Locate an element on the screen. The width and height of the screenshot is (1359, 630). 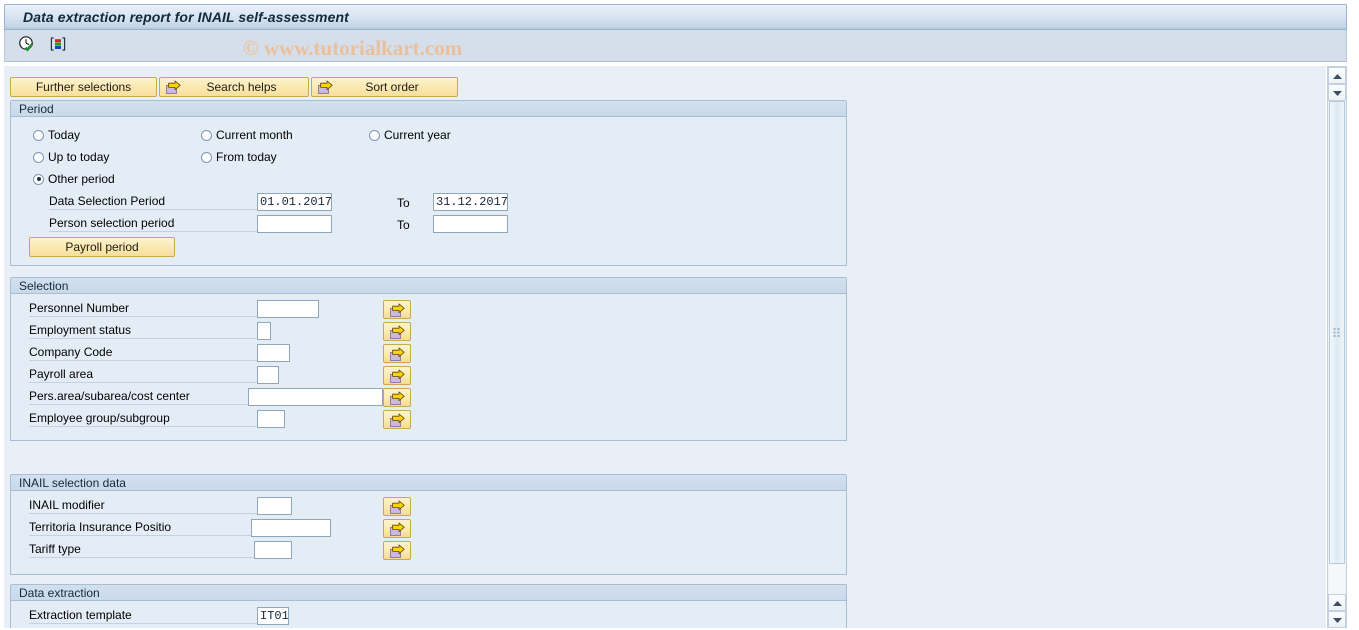
radio-up-to-today: Up to today is located at coordinates (71, 157).